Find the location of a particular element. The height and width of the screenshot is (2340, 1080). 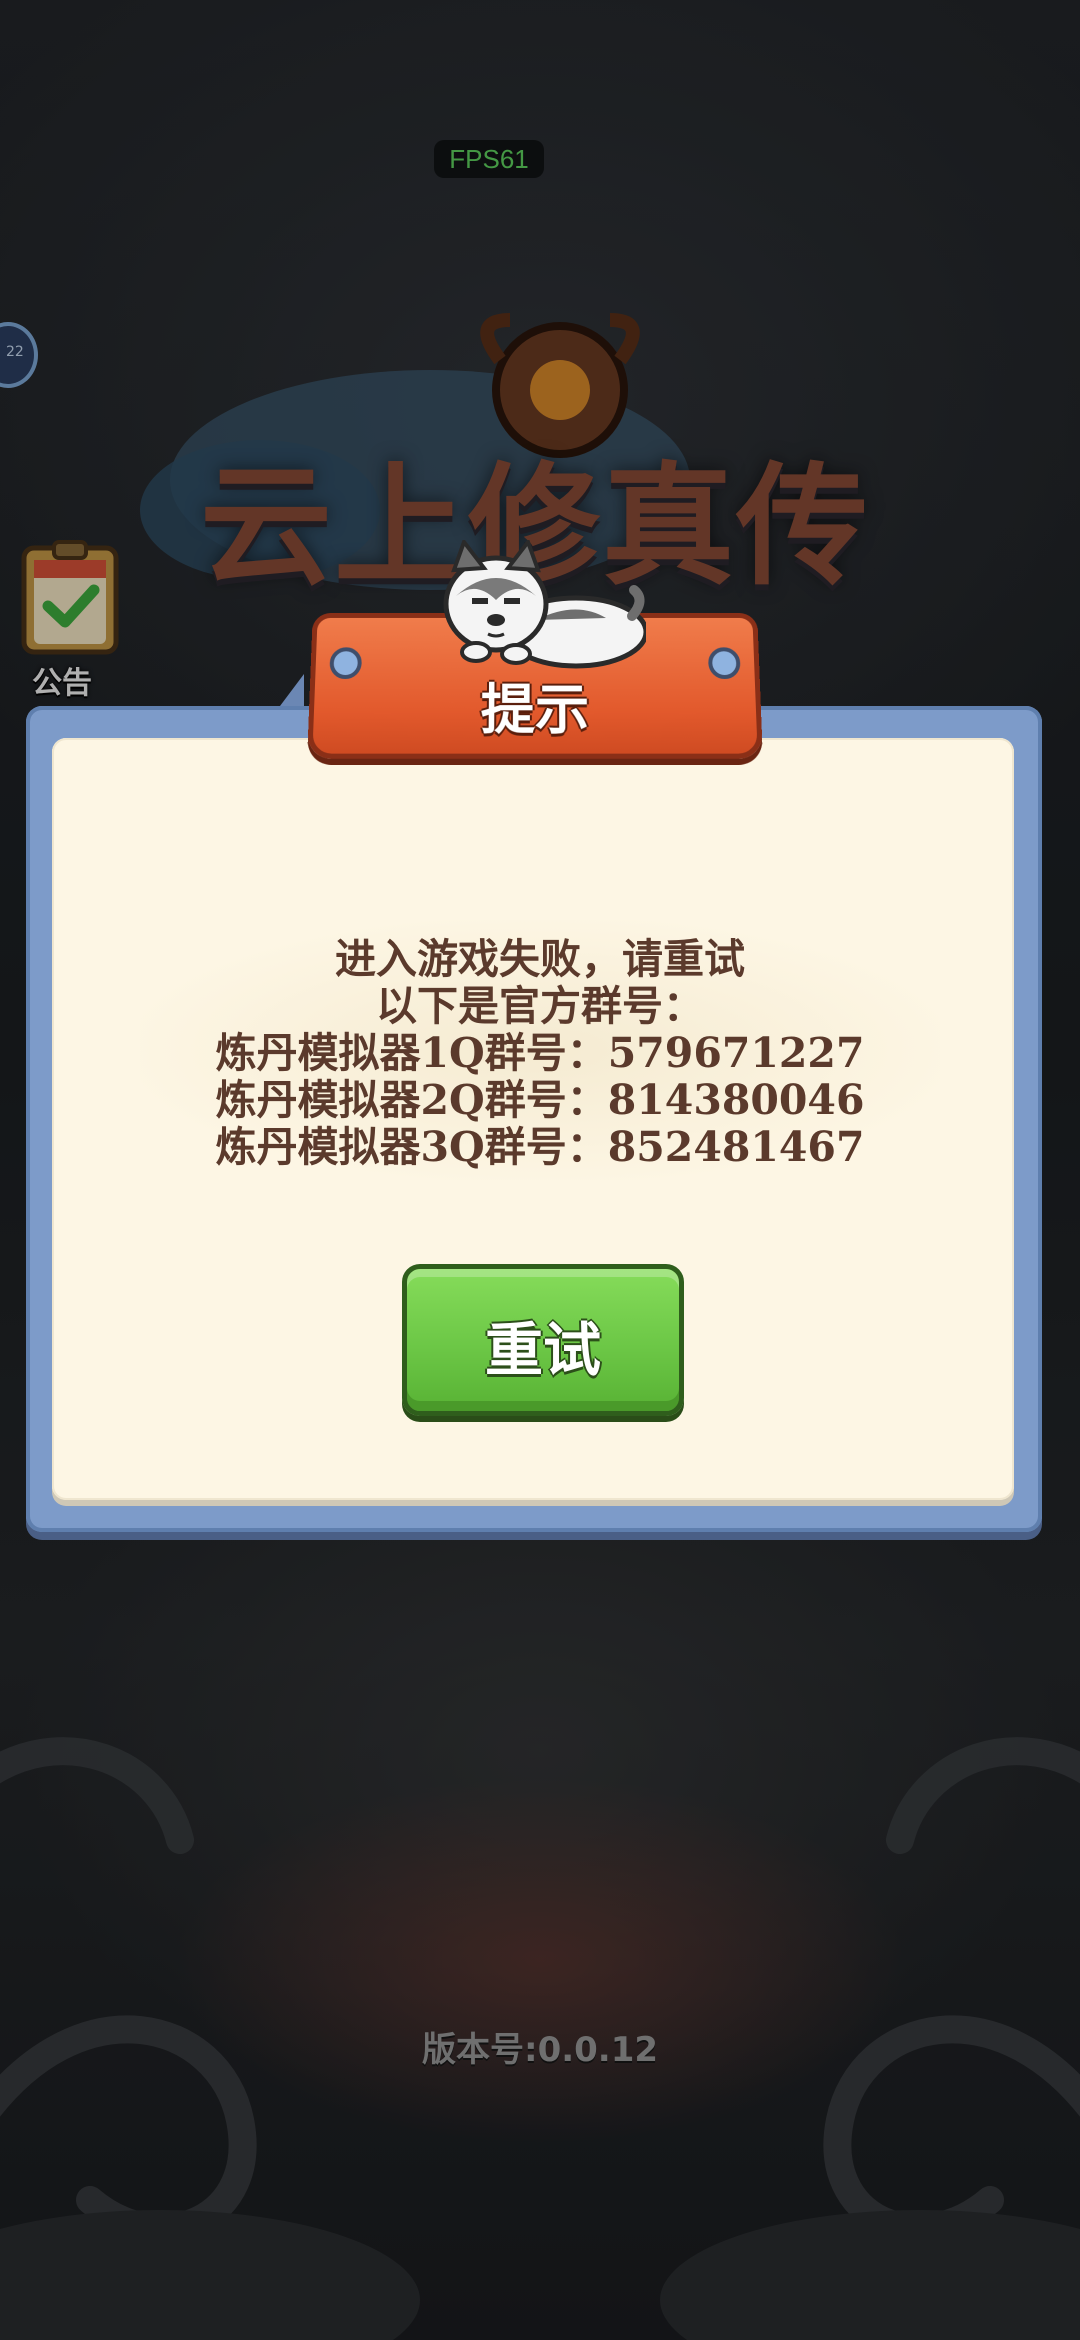

version-label: 版本号:0.0.12 is located at coordinates (540, 2046).